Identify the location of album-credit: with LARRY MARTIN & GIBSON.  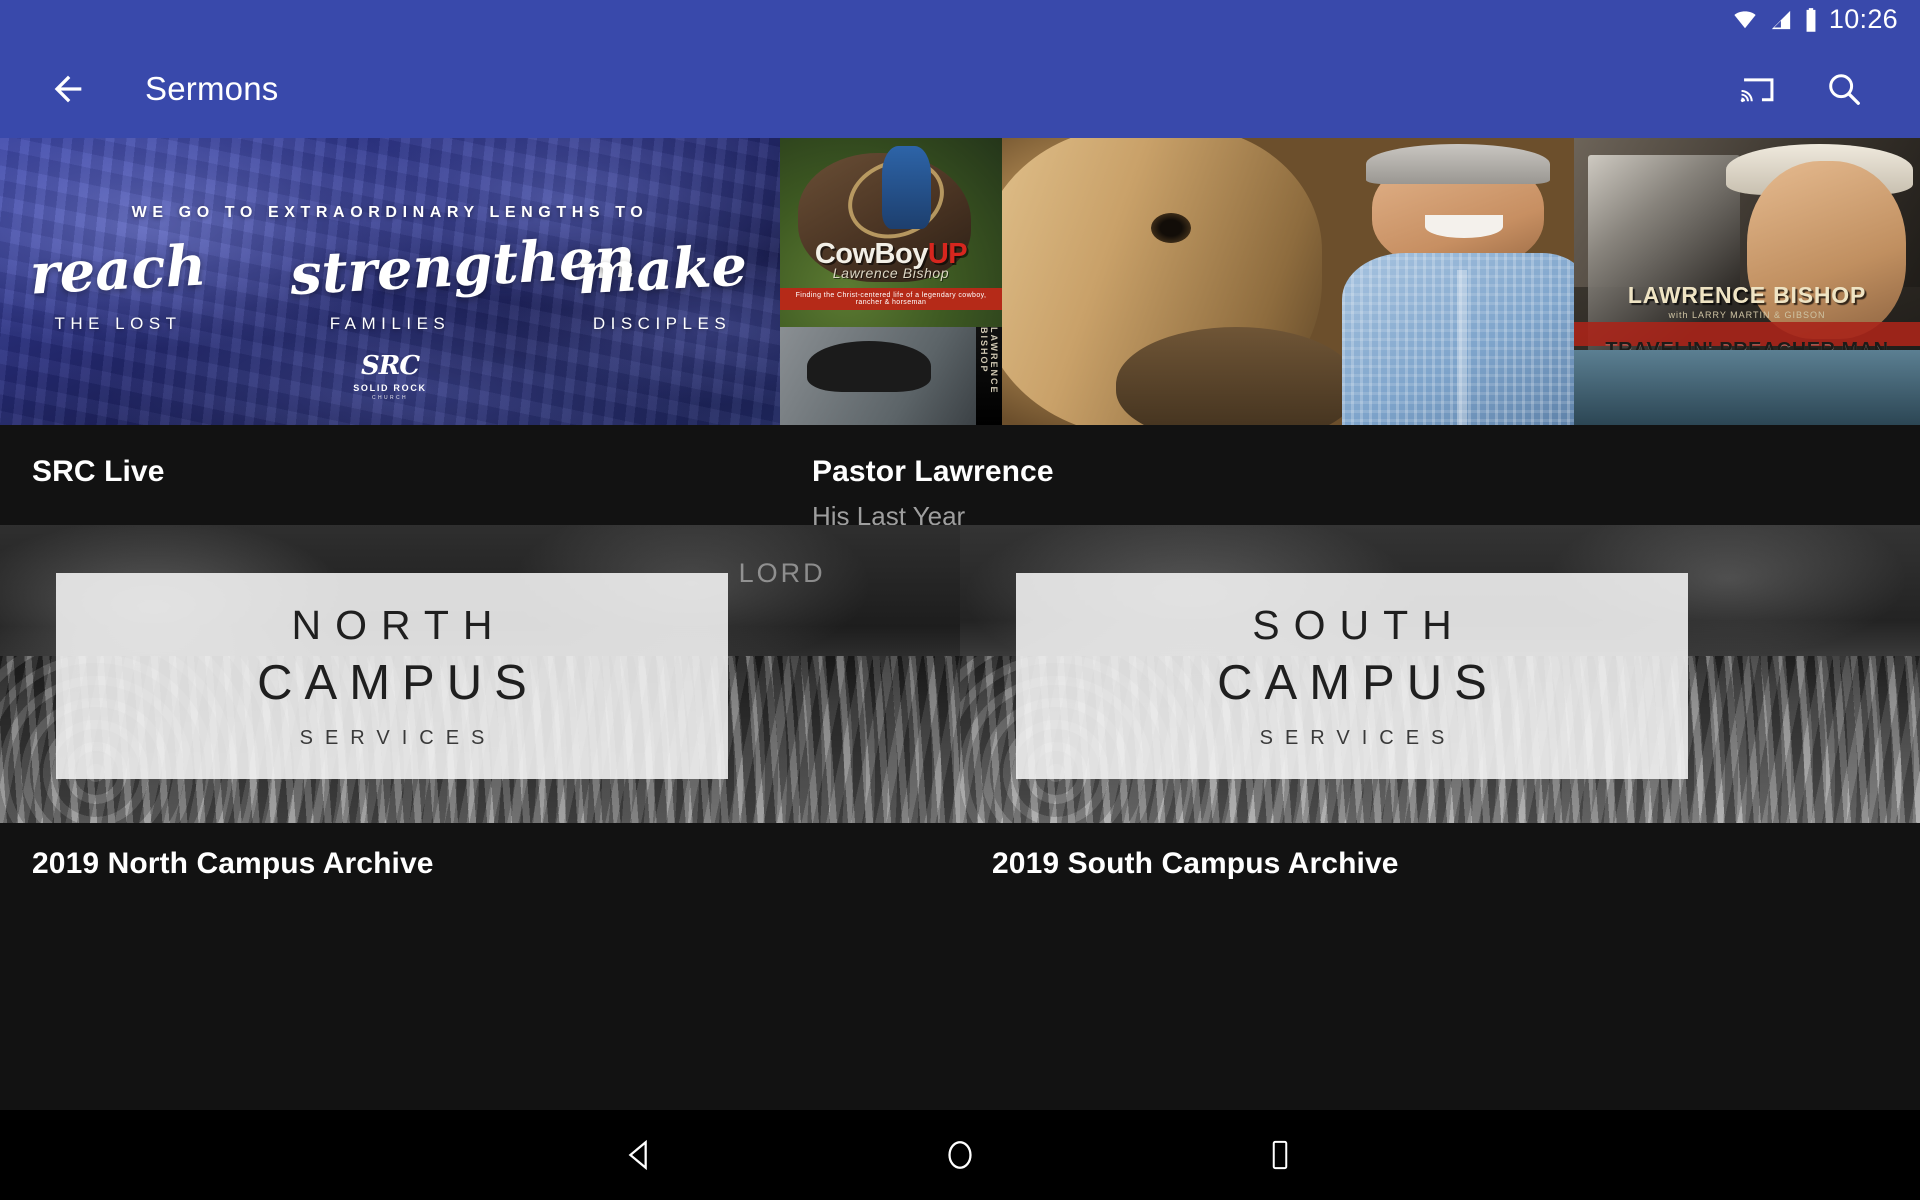
(1747, 315).